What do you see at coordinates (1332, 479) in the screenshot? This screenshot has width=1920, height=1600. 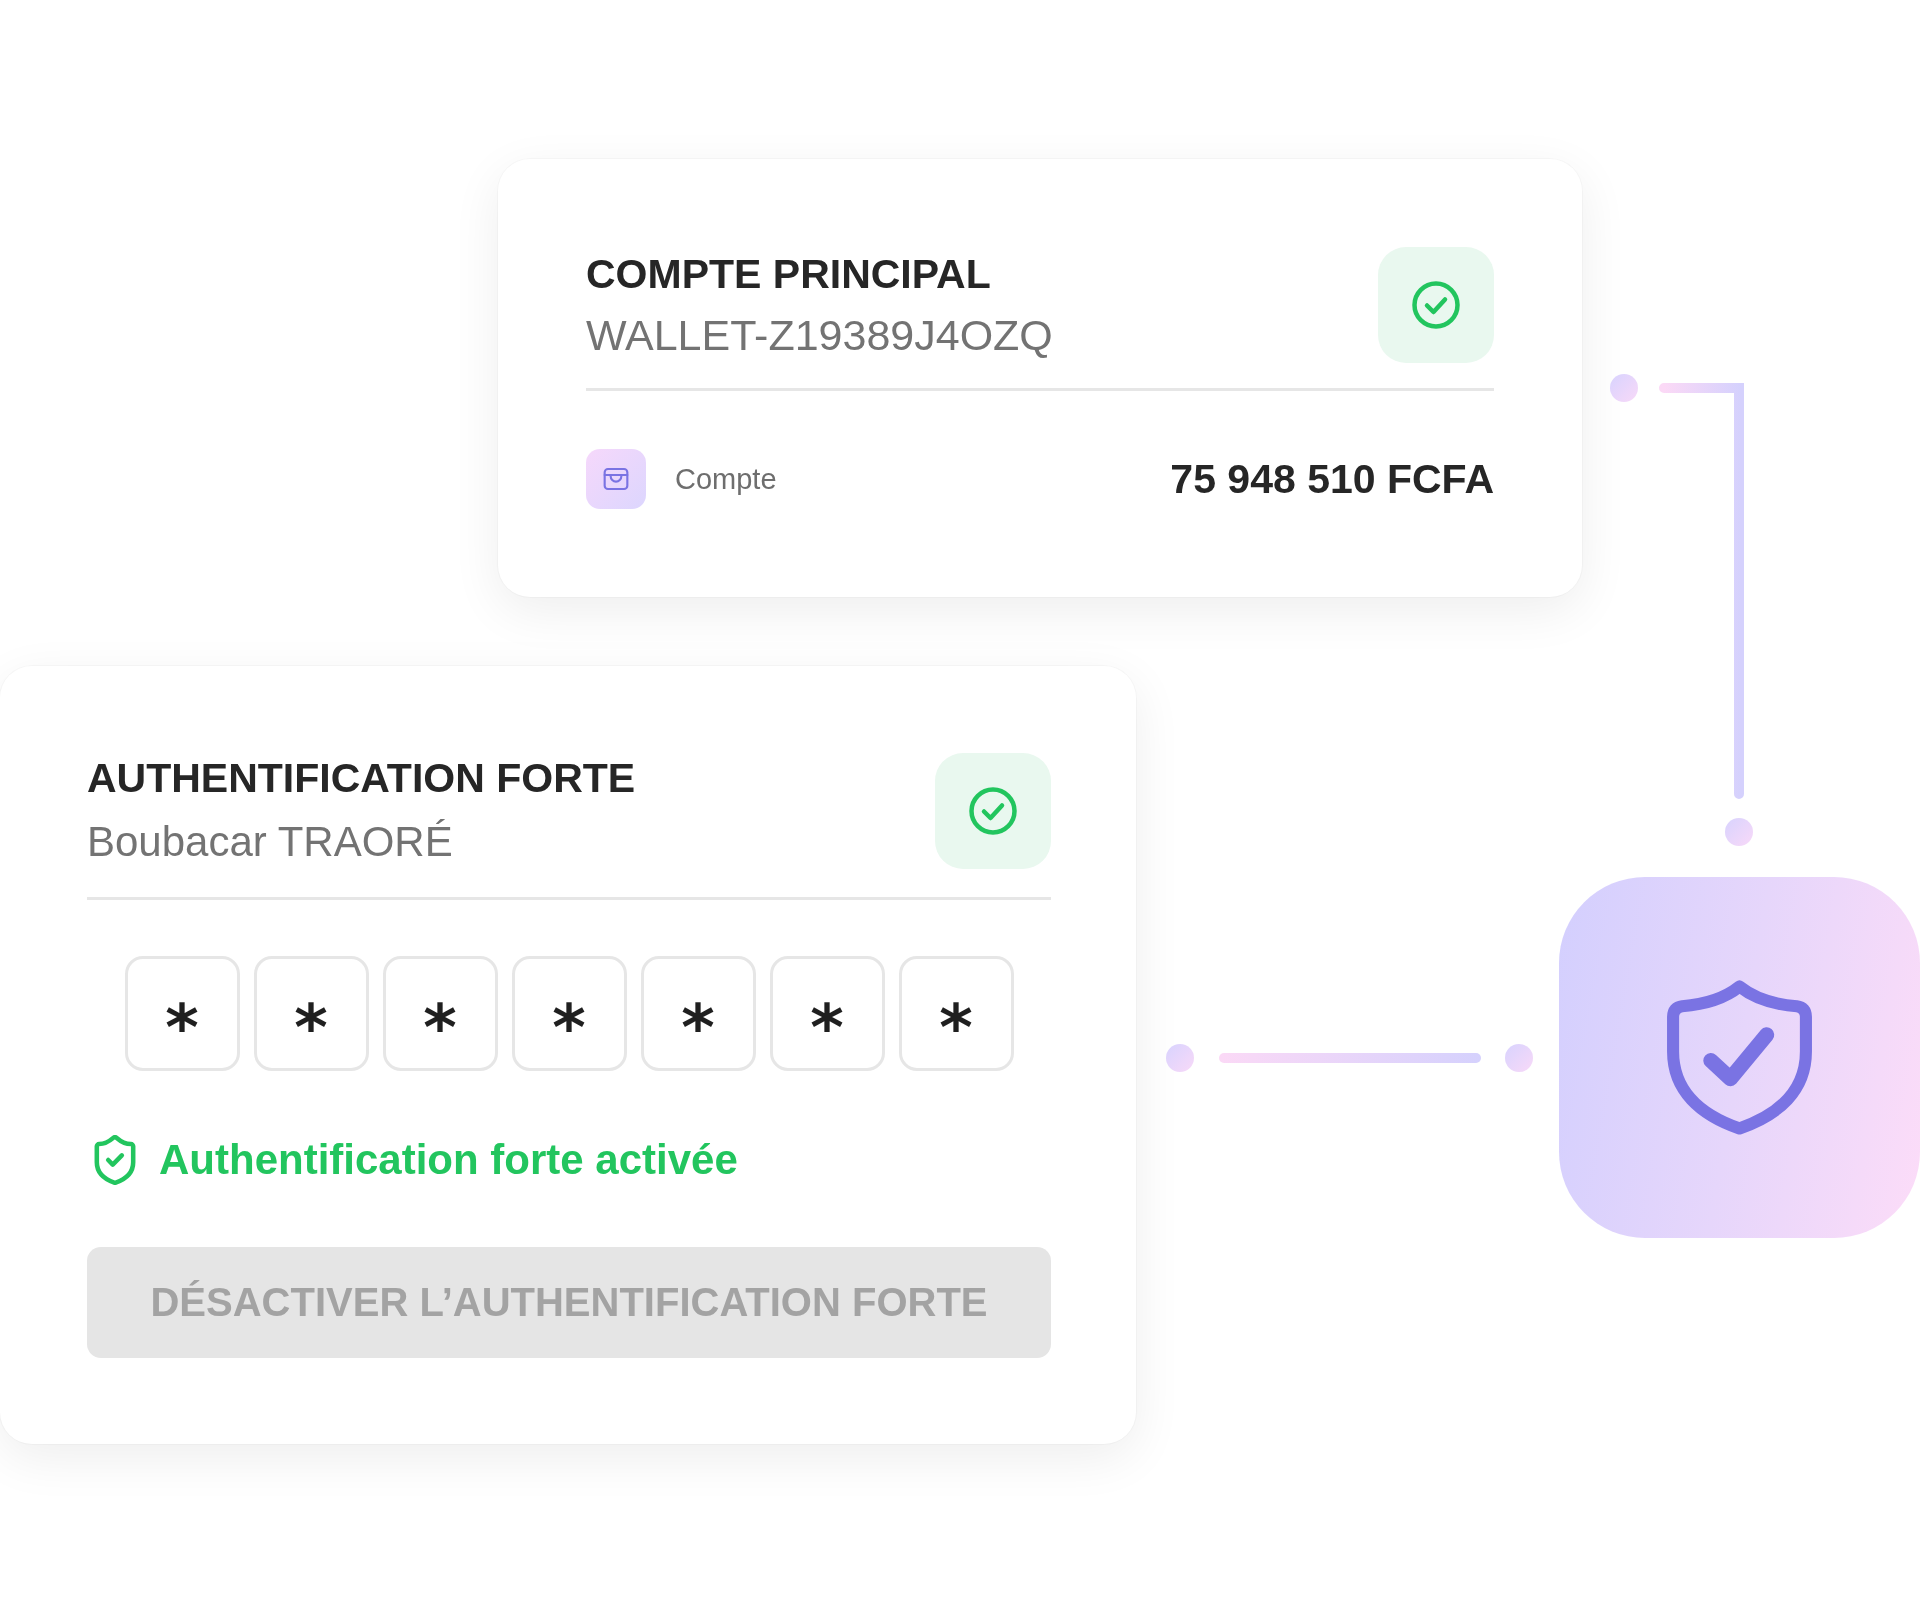 I see `balance-amount: 75 948 510 FCFA` at bounding box center [1332, 479].